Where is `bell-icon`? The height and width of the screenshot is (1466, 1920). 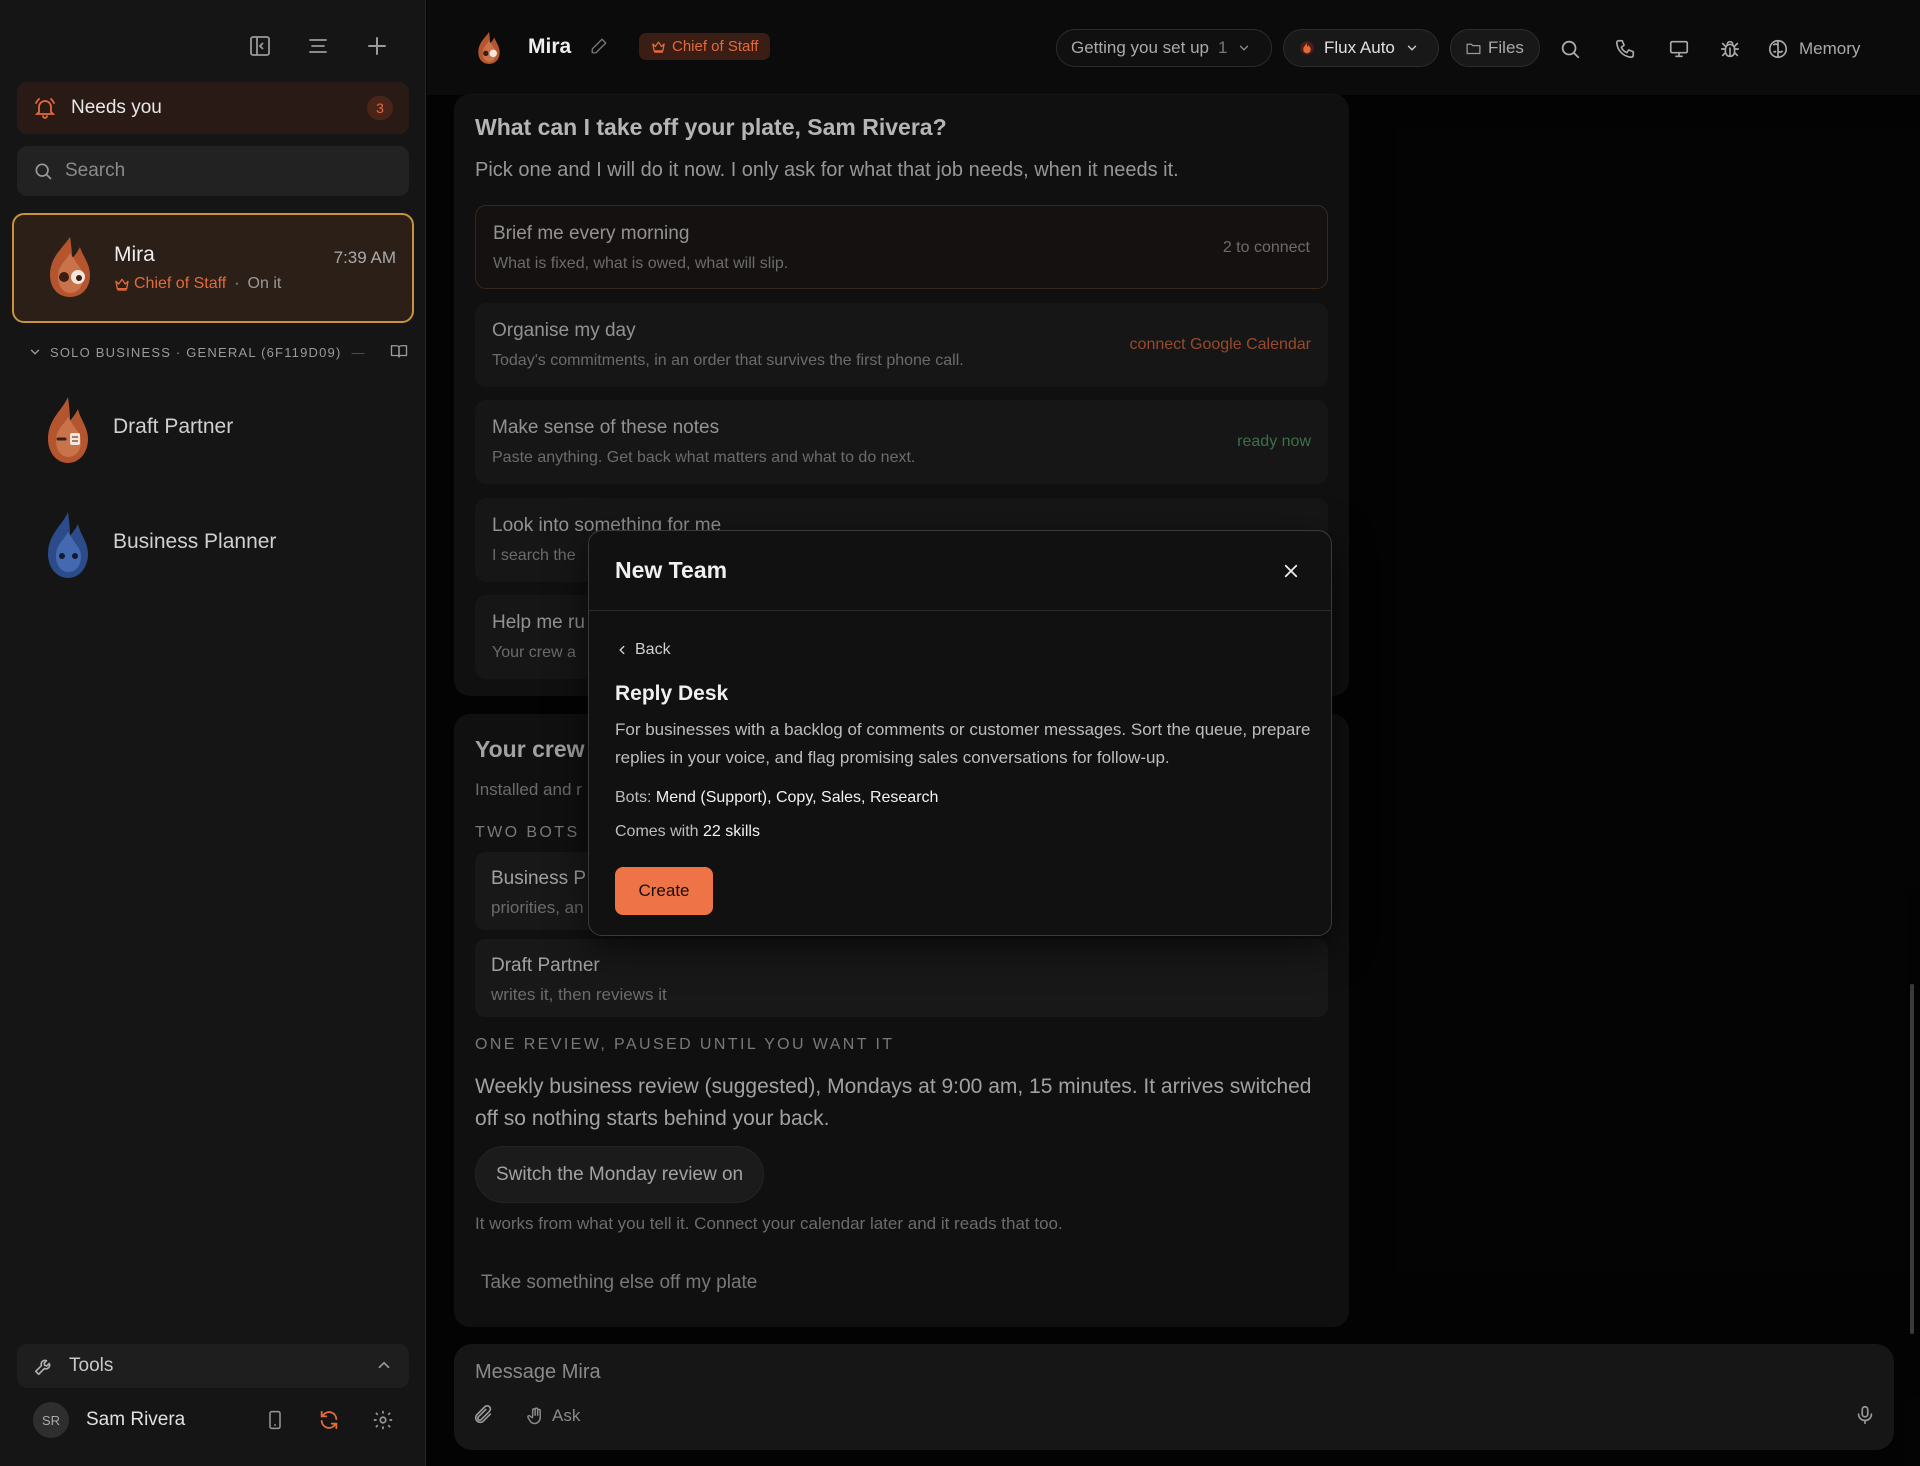
bell-icon is located at coordinates (45, 108).